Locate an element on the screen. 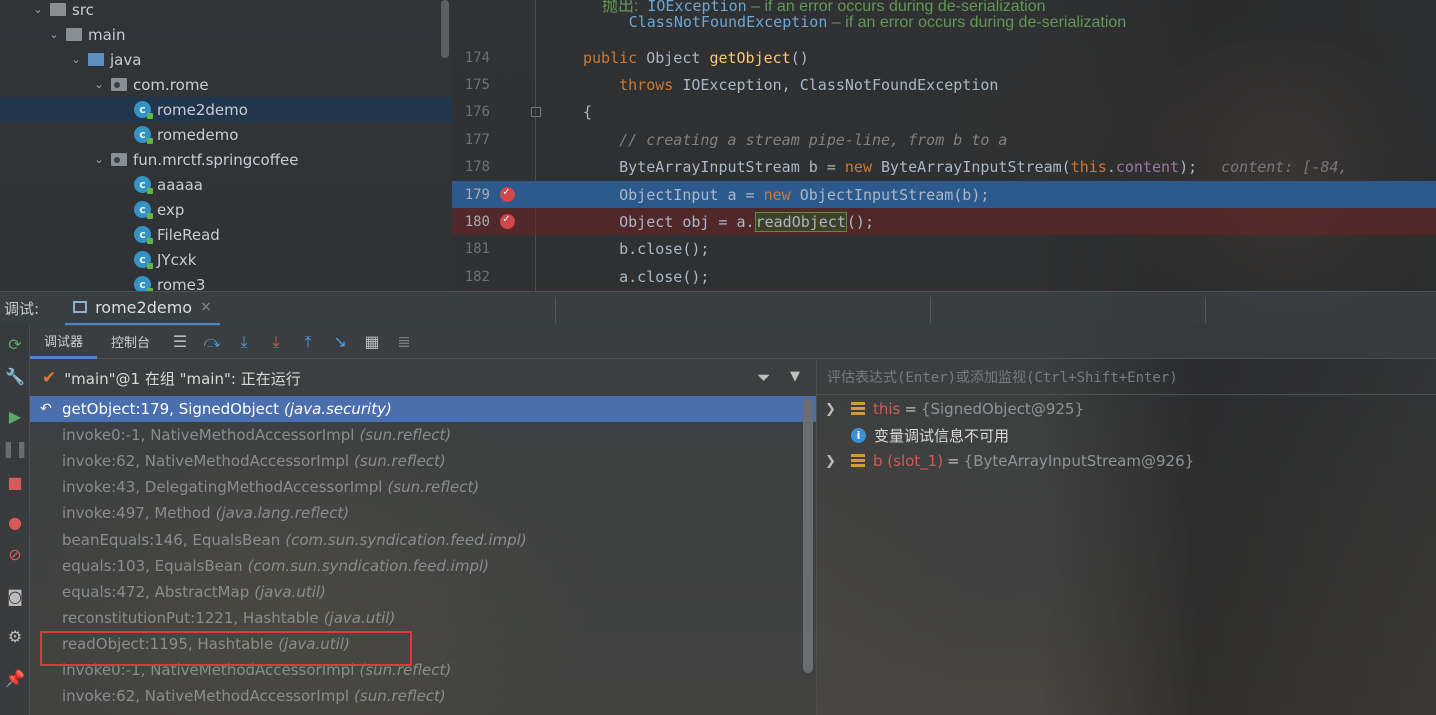 This screenshot has width=1436, height=715. code-line: 176 { is located at coordinates (944, 112).